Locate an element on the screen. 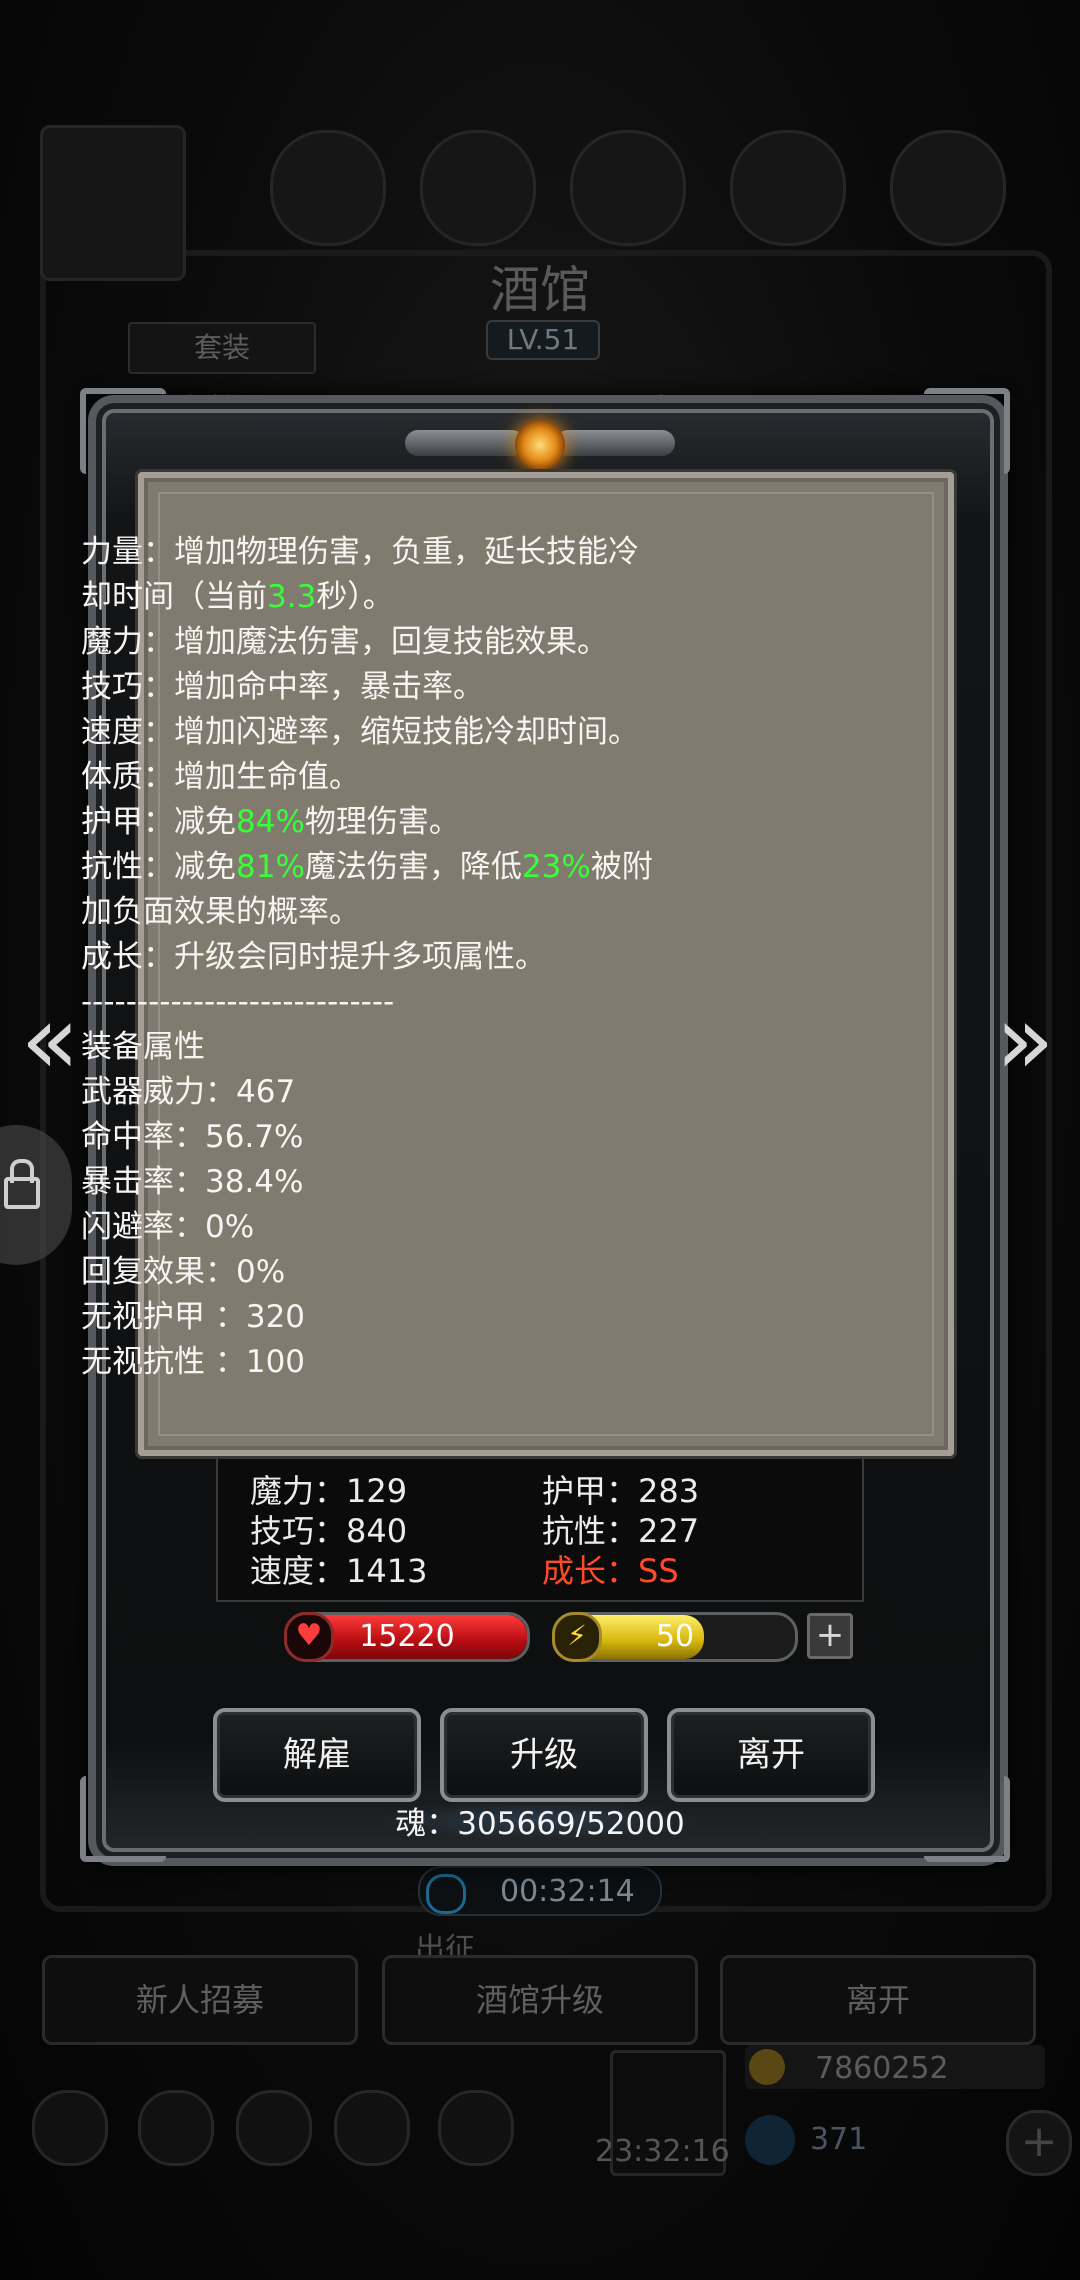 The height and width of the screenshot is (2280, 1080). tooltip-line: 力量：增加物理伤害，负重，延长技能冷 is located at coordinates (471, 552).